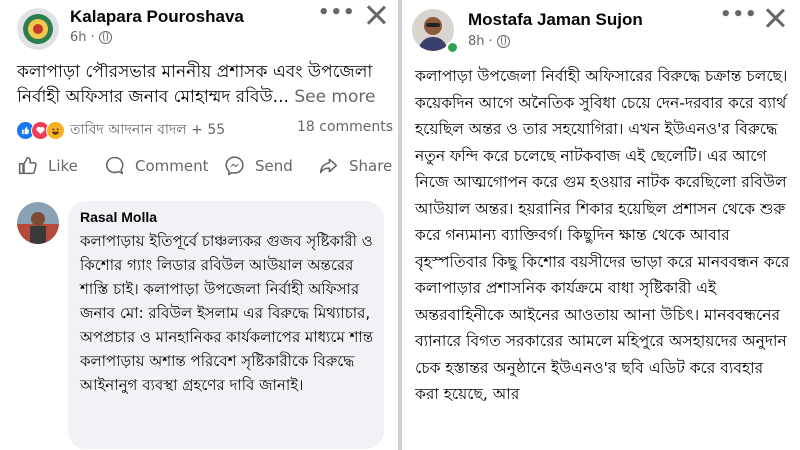 Image resolution: width=800 pixels, height=450 pixels. I want to click on reactions-summary: তাবিদ আদনান বাদল + 55, so click(120, 130).